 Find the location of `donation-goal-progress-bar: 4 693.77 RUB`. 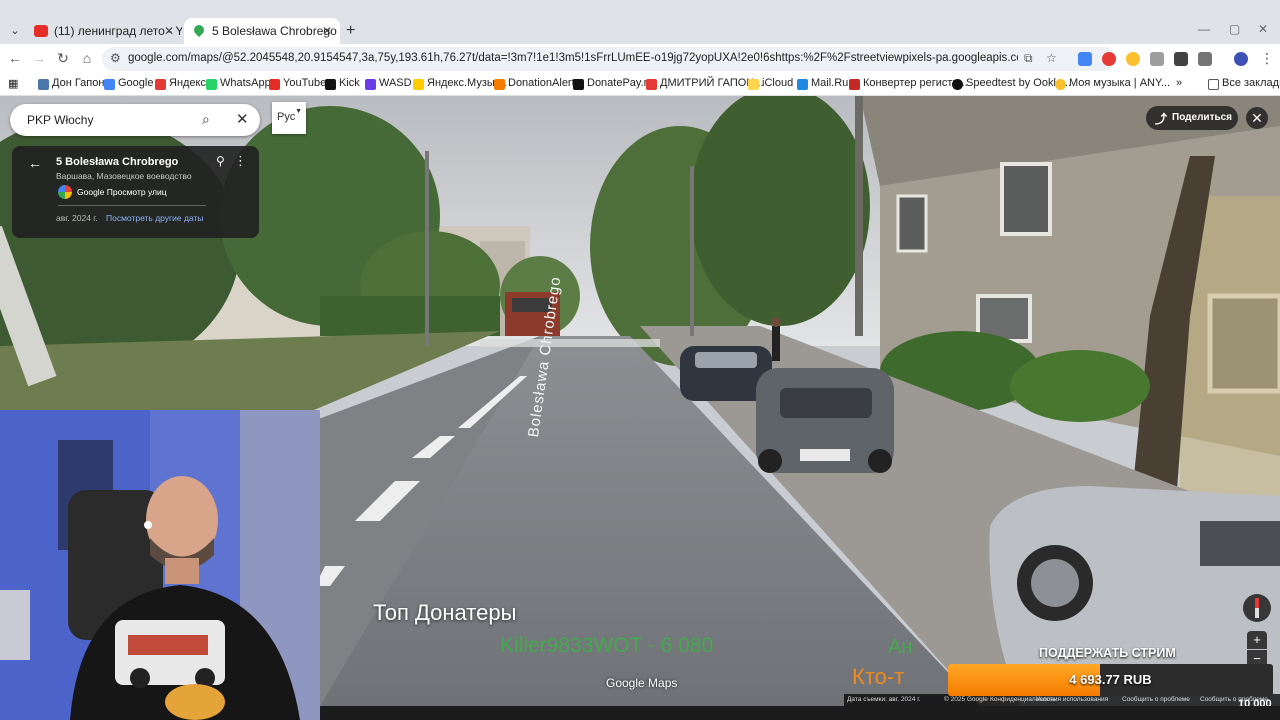

donation-goal-progress-bar: 4 693.77 RUB is located at coordinates (1110, 680).